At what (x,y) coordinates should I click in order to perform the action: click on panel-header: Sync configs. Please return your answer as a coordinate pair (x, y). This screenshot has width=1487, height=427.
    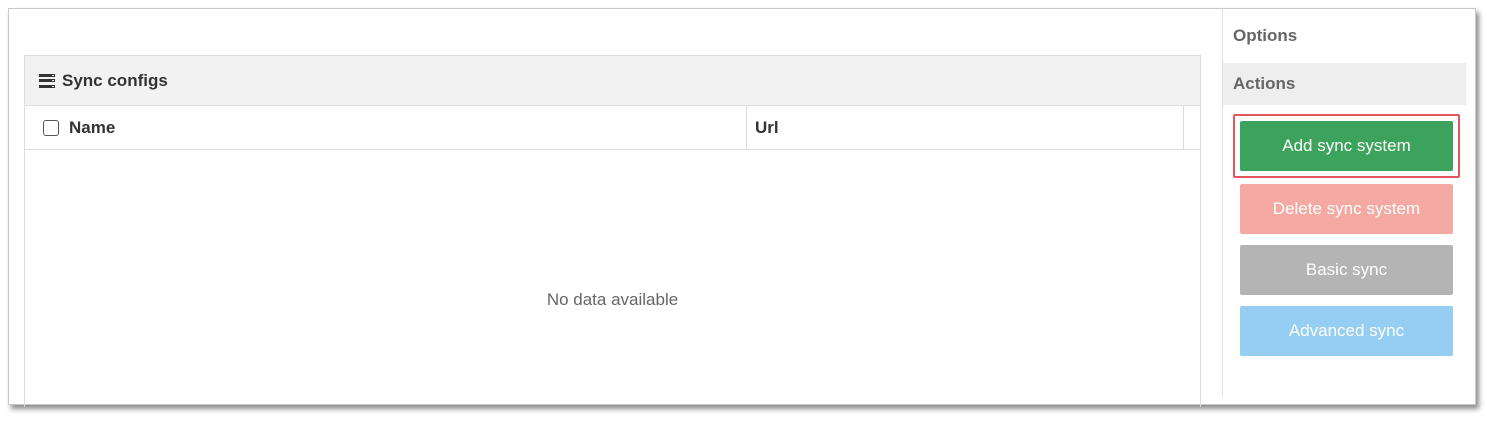
    Looking at the image, I should click on (612, 81).